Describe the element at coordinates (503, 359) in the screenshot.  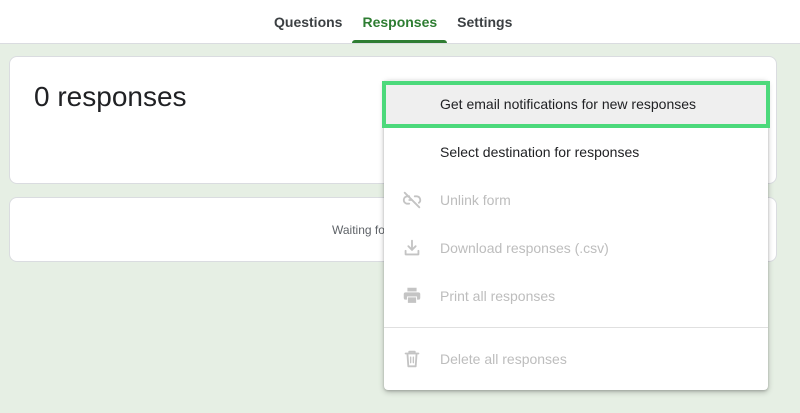
I see `menu-item-label: Delete all responses` at that location.